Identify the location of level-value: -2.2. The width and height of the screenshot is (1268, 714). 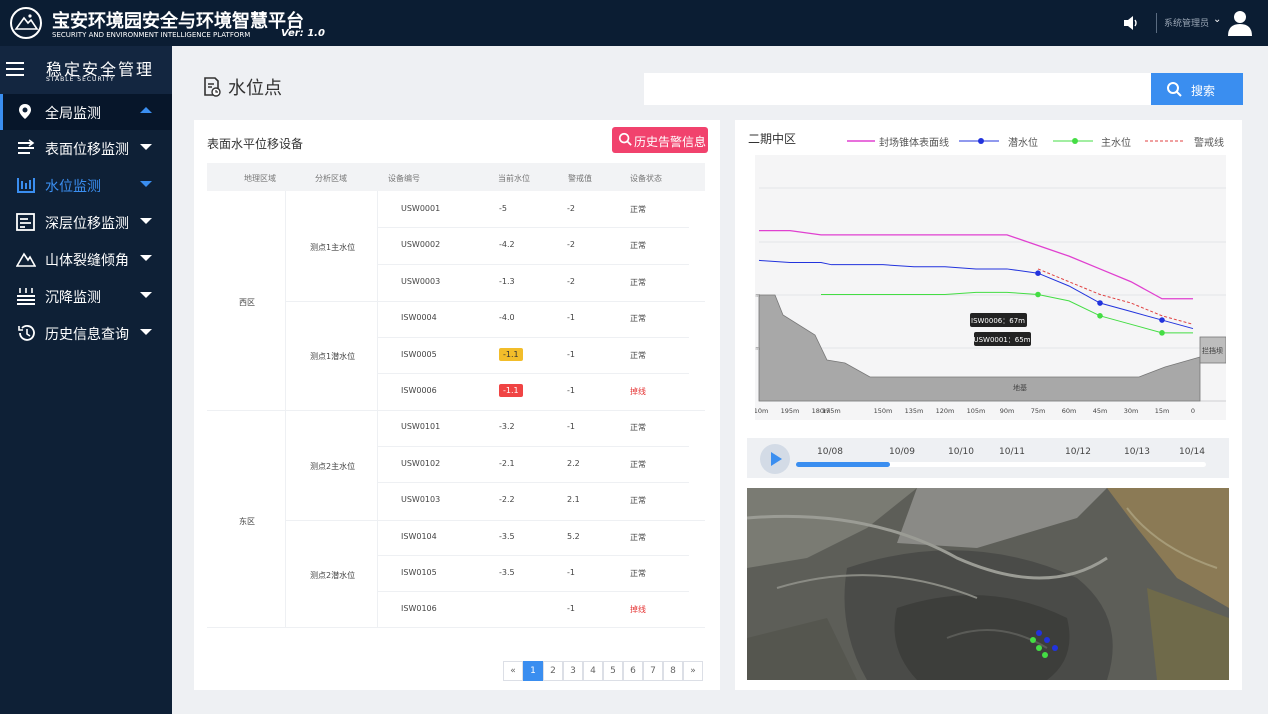
(507, 499).